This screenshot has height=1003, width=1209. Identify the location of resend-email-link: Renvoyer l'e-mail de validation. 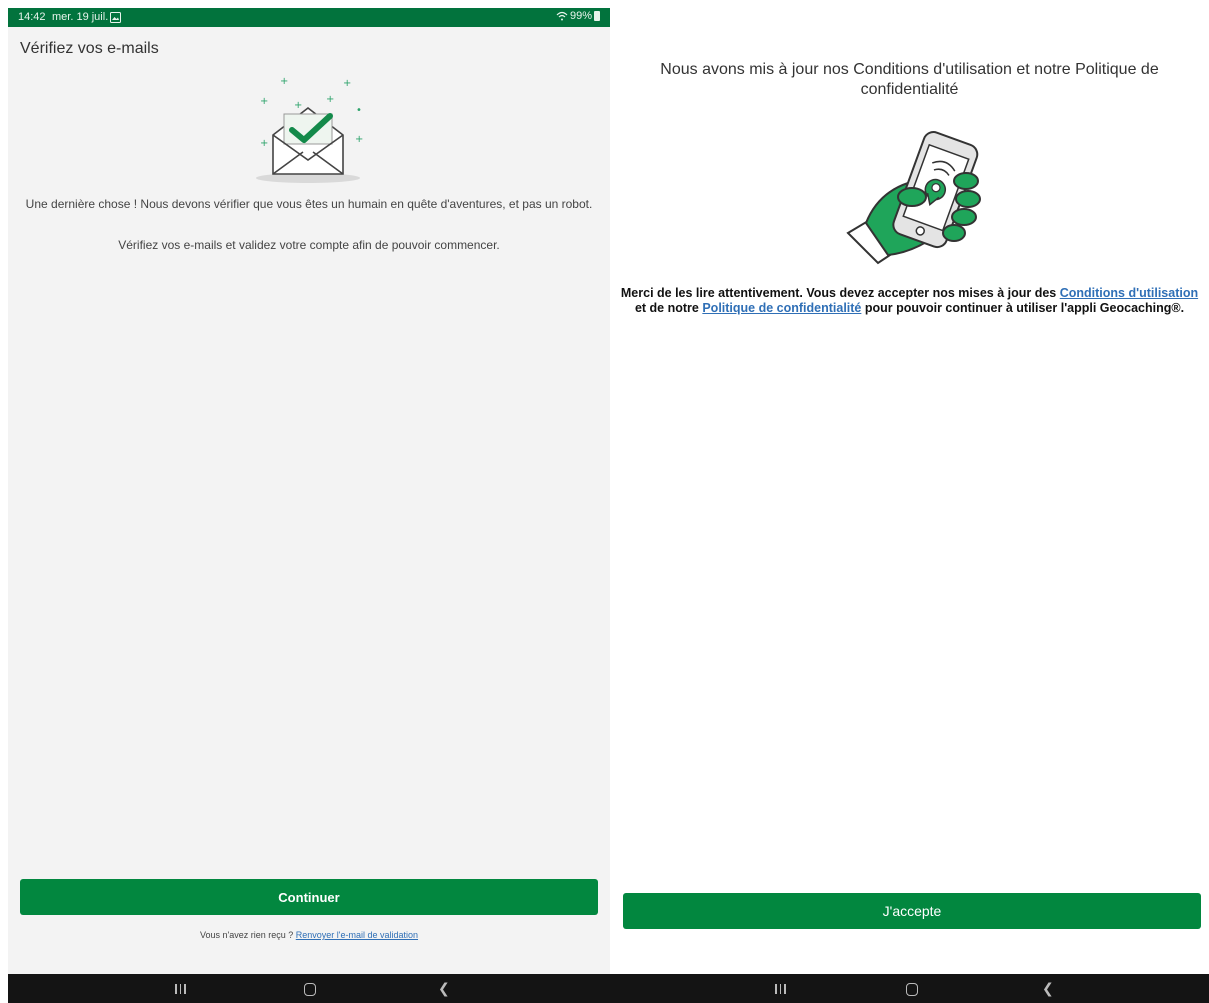
(357, 935).